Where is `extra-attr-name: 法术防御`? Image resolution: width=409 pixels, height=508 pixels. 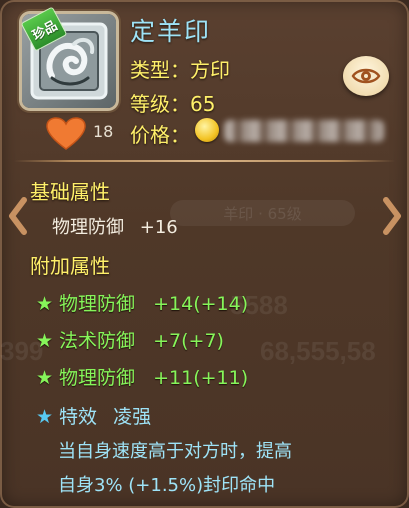 extra-attr-name: 法术防御 is located at coordinates (97, 341).